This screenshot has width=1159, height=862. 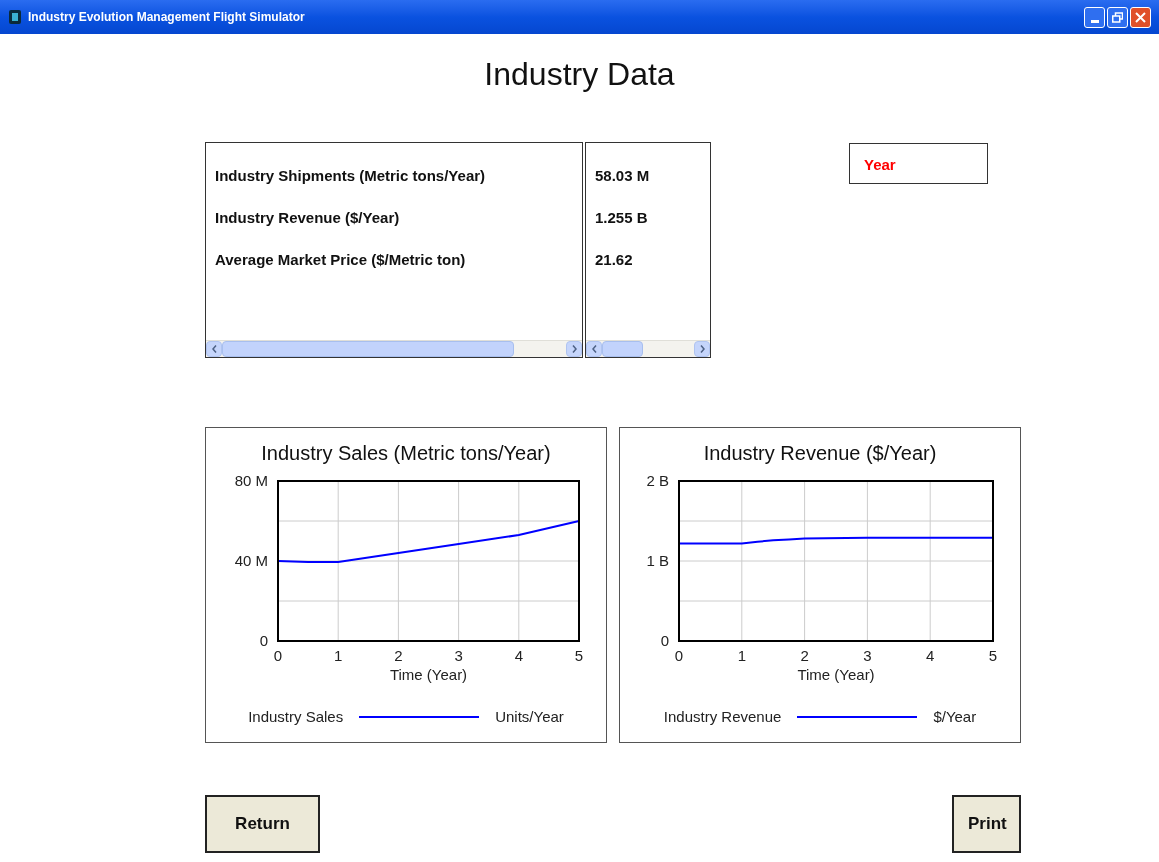 What do you see at coordinates (251, 480) in the screenshot?
I see `y-tick-label: 80 M` at bounding box center [251, 480].